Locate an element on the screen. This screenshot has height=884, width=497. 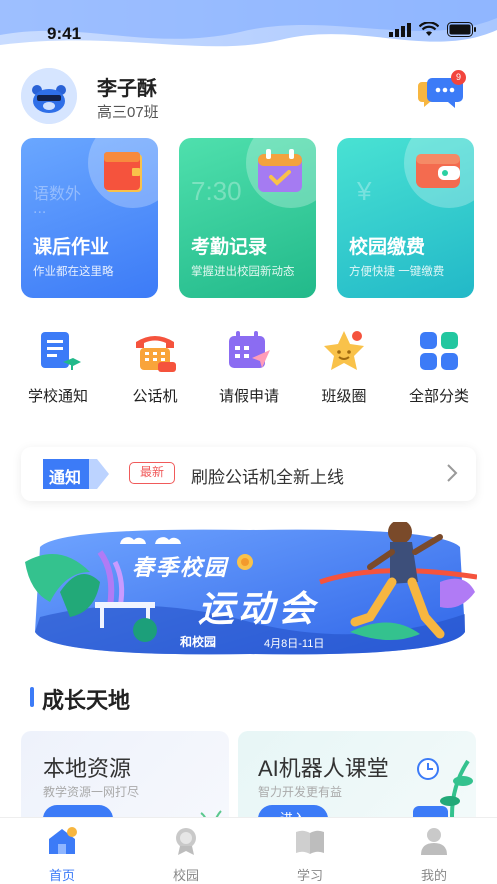
resource-subtitle: 教学资源一网打尽 is located at coordinates (91, 792).